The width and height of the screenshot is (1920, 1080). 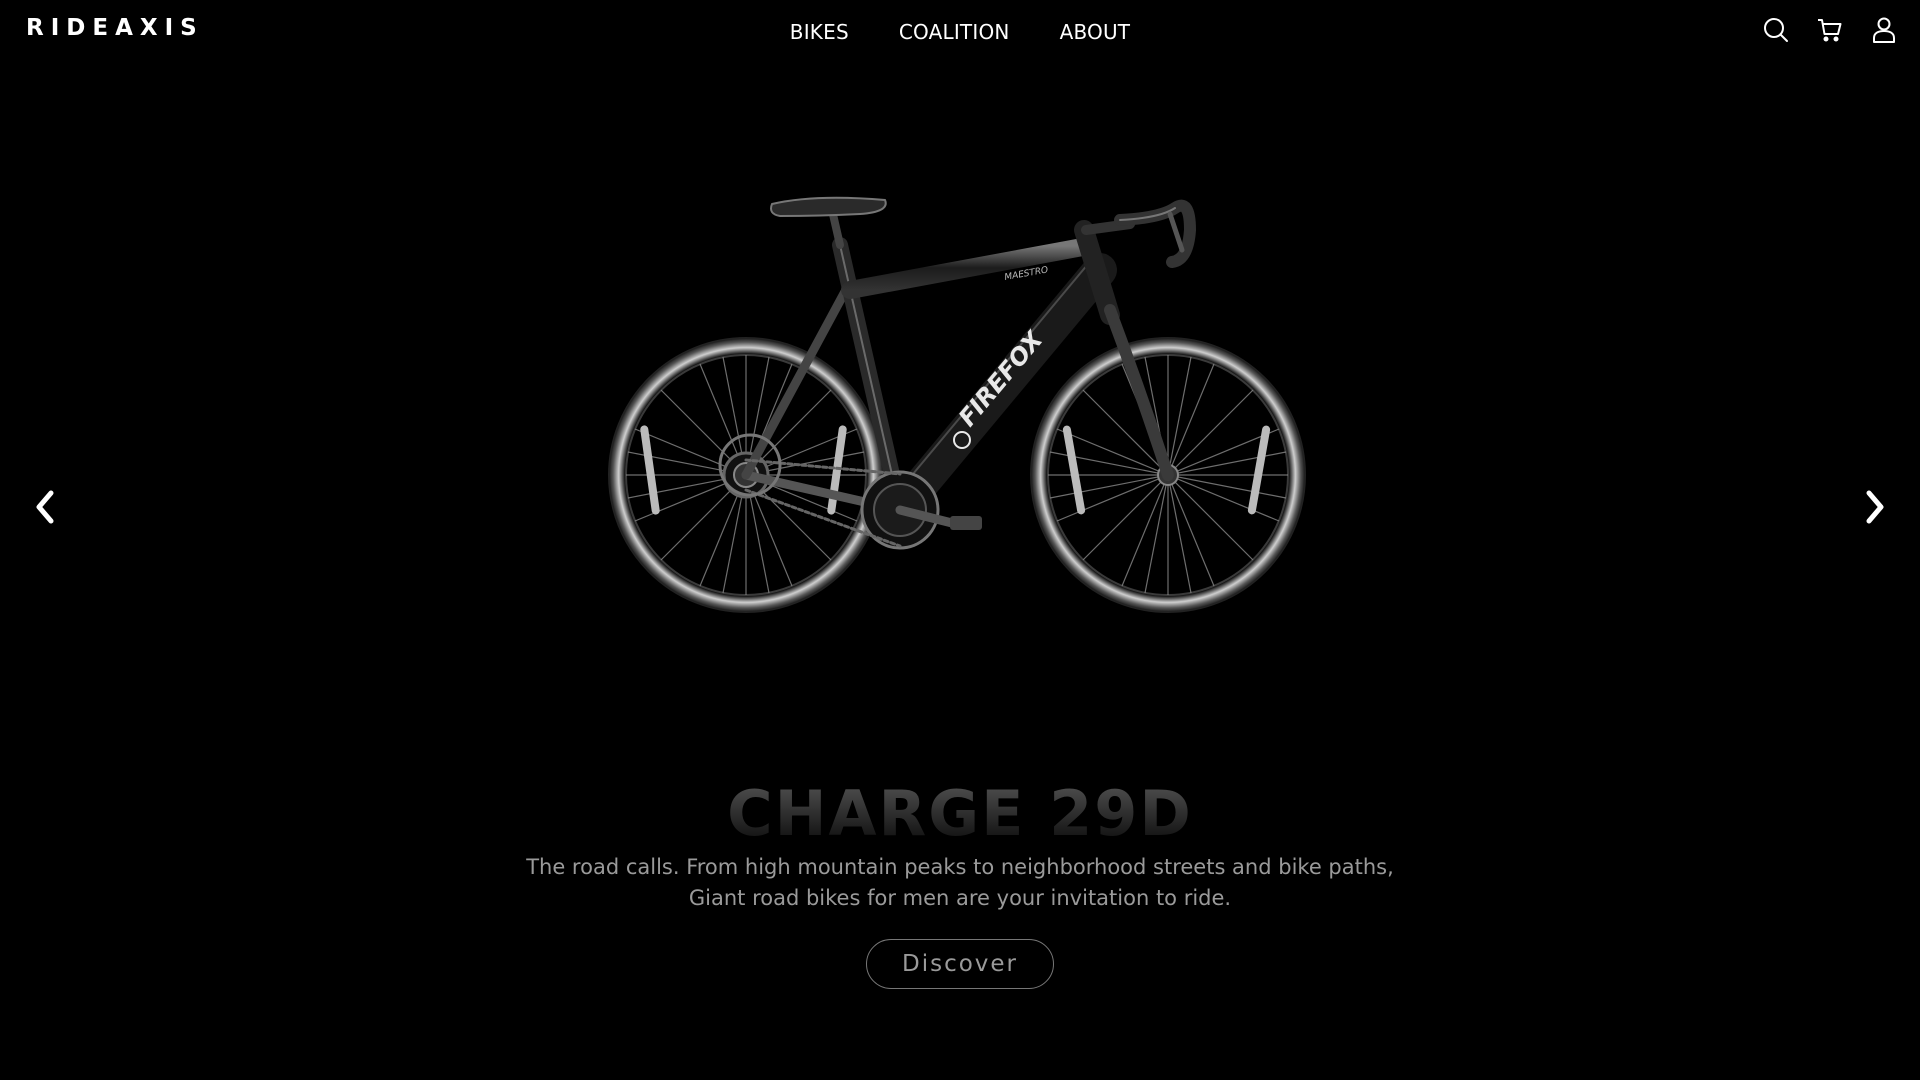 I want to click on nav-item-bikes: BIKES, so click(x=819, y=32).